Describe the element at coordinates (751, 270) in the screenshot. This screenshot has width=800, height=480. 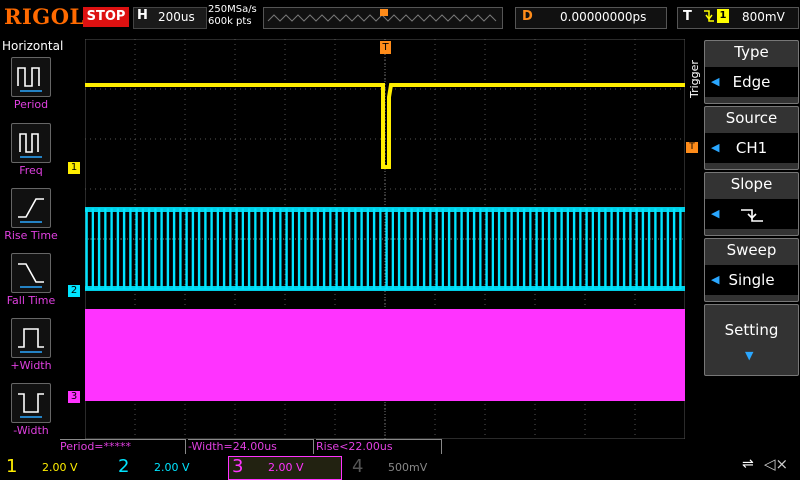
I see `trigger-sweep-softkey: Sweep Single ◀` at that location.